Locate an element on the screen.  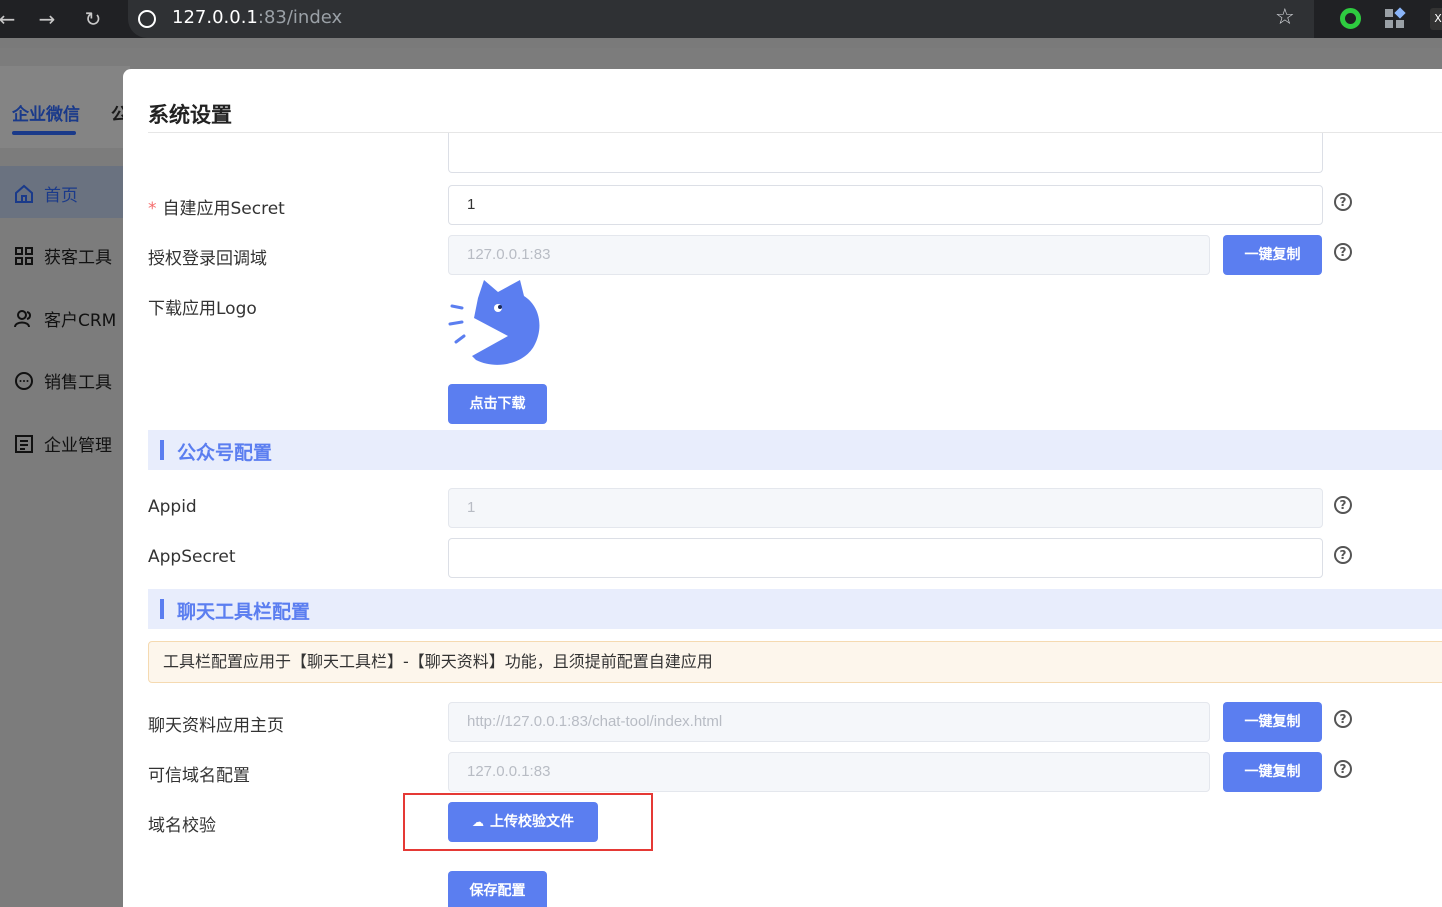
trusted-domain-label: 可信域名配置 is located at coordinates (199, 776).